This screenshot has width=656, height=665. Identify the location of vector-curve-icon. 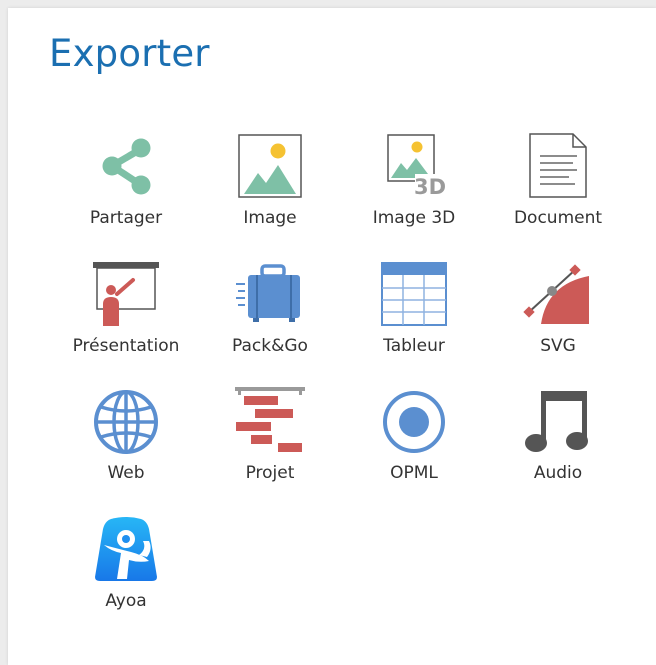
(558, 295).